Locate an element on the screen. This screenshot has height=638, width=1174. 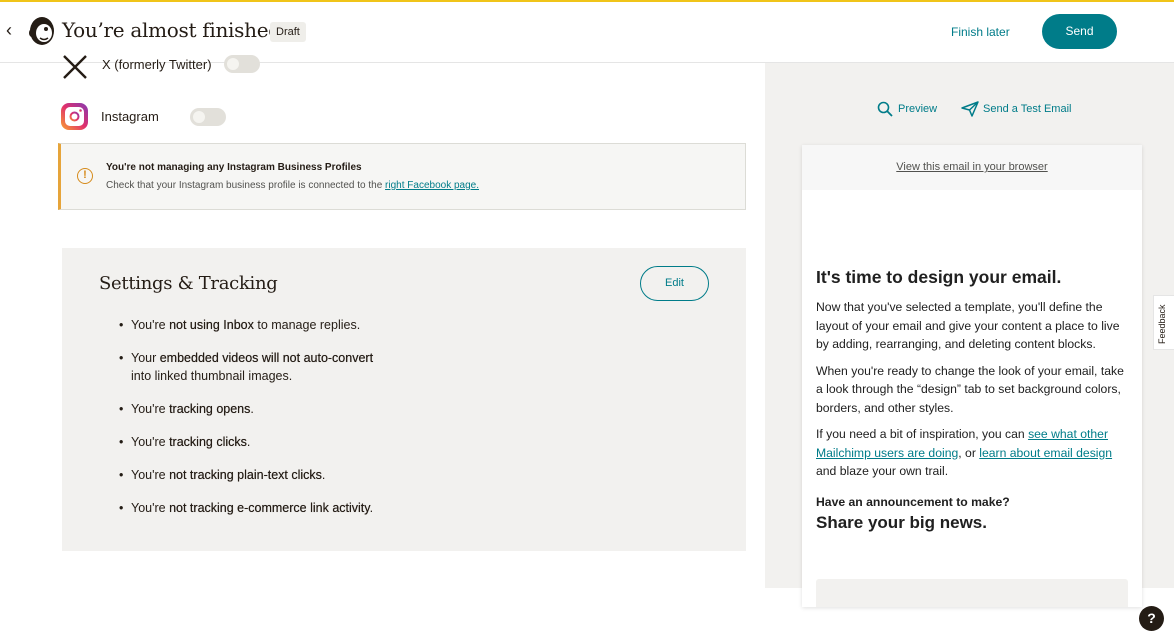
settings-title: Settings & Tracking is located at coordinates (188, 283).